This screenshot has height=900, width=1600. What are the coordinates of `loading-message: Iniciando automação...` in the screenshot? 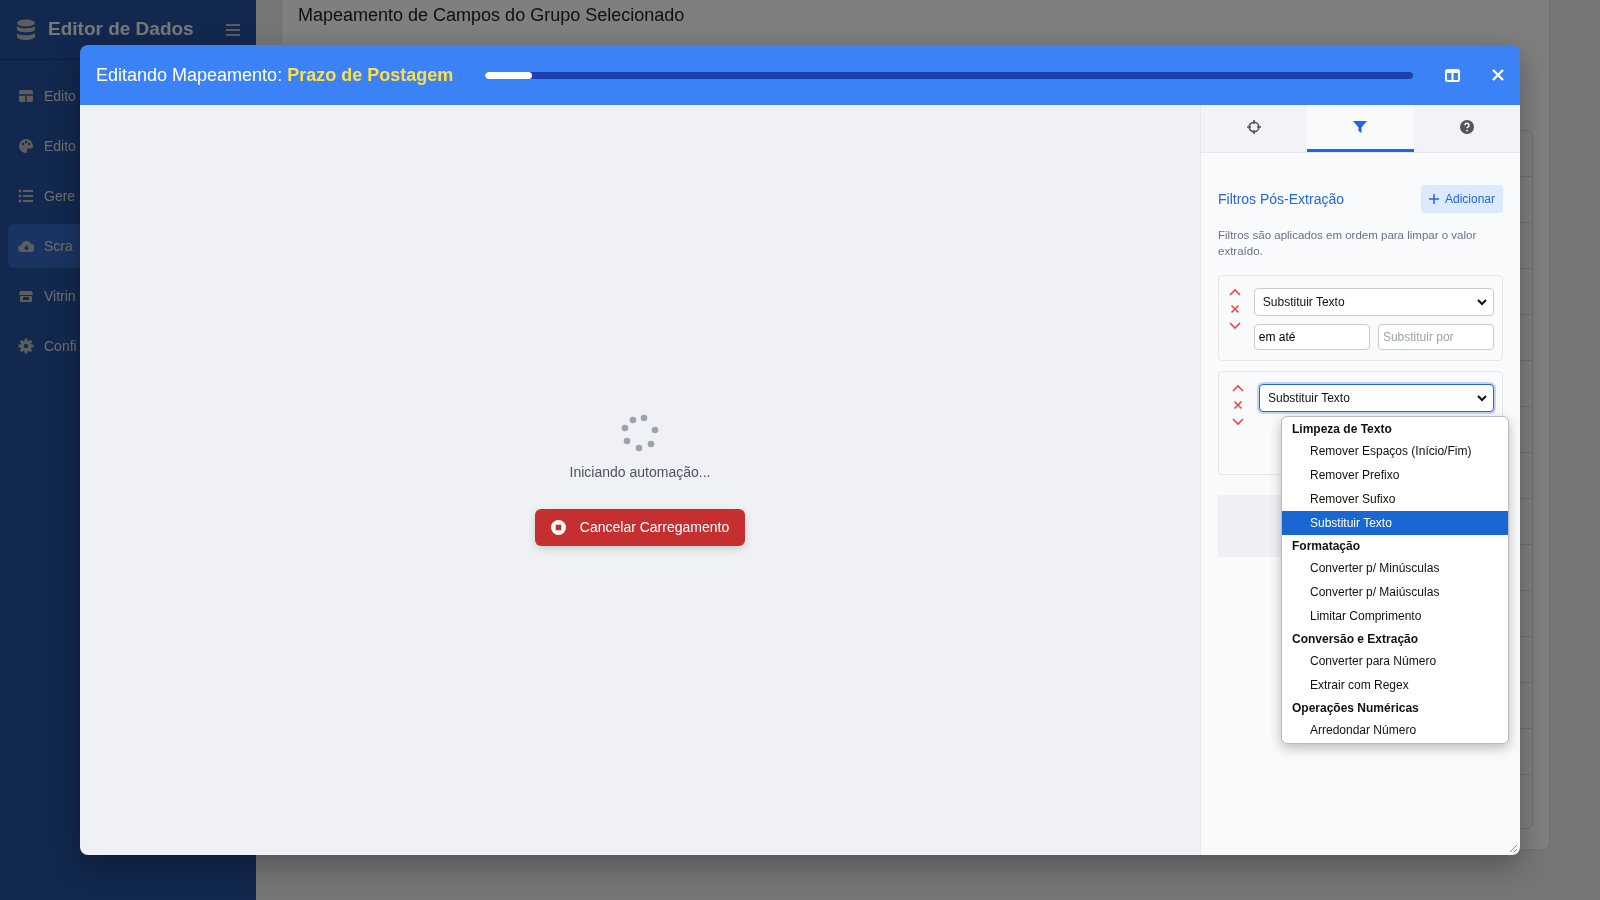 It's located at (640, 472).